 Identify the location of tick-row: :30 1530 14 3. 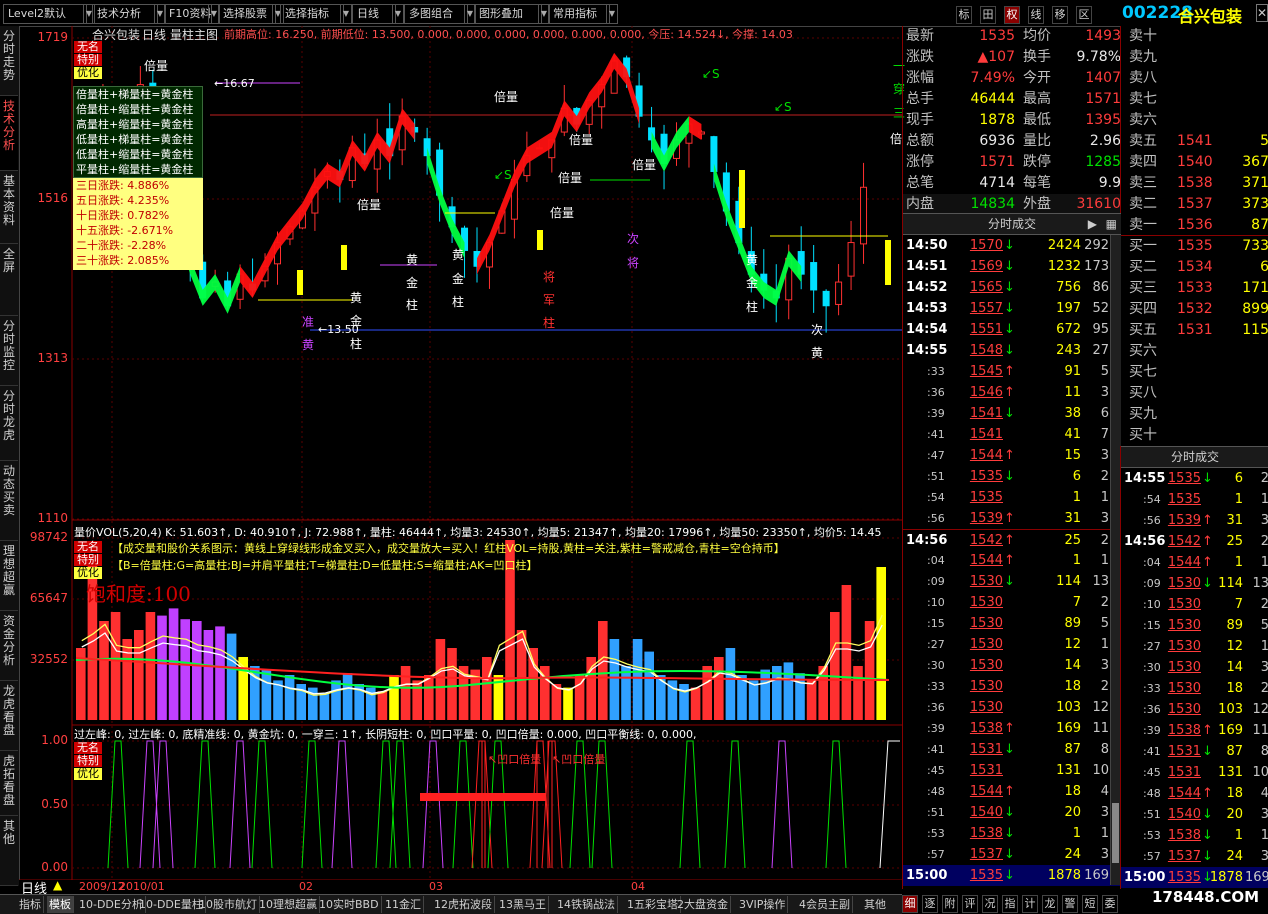
(1012, 665).